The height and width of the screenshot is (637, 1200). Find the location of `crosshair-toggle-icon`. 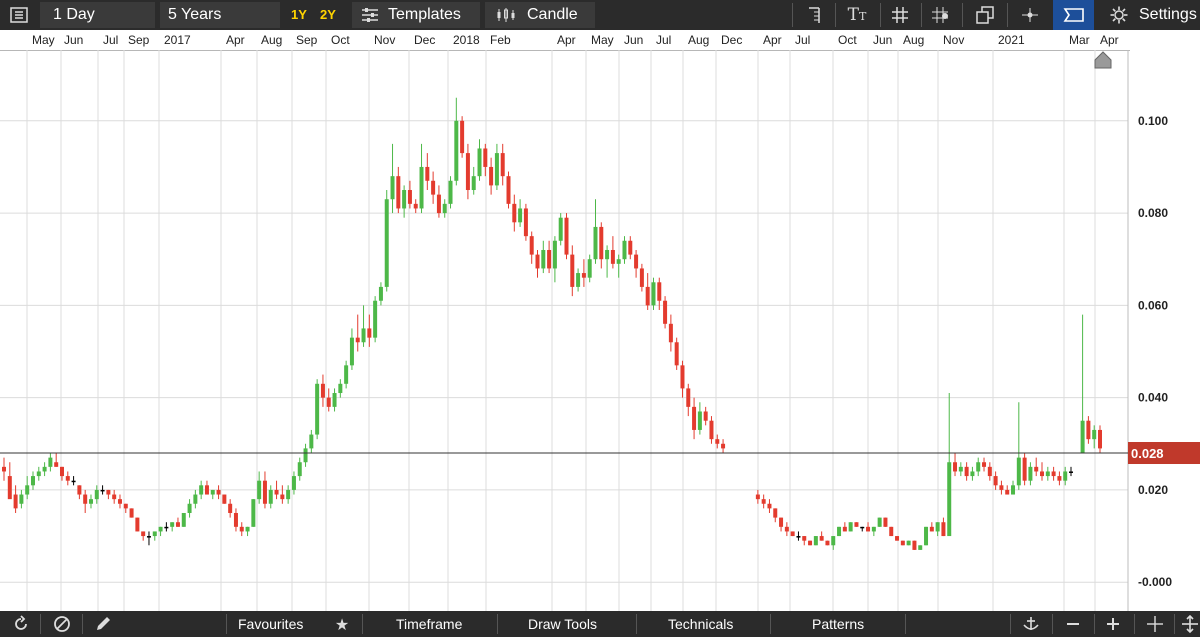

crosshair-toggle-icon is located at coordinates (1155, 624).